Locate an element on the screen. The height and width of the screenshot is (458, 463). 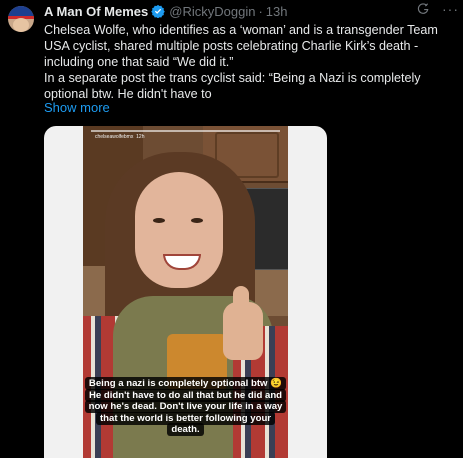
tweet-header: A Man Of Memes @RickyDoggin · 13h is located at coordinates (249, 11).